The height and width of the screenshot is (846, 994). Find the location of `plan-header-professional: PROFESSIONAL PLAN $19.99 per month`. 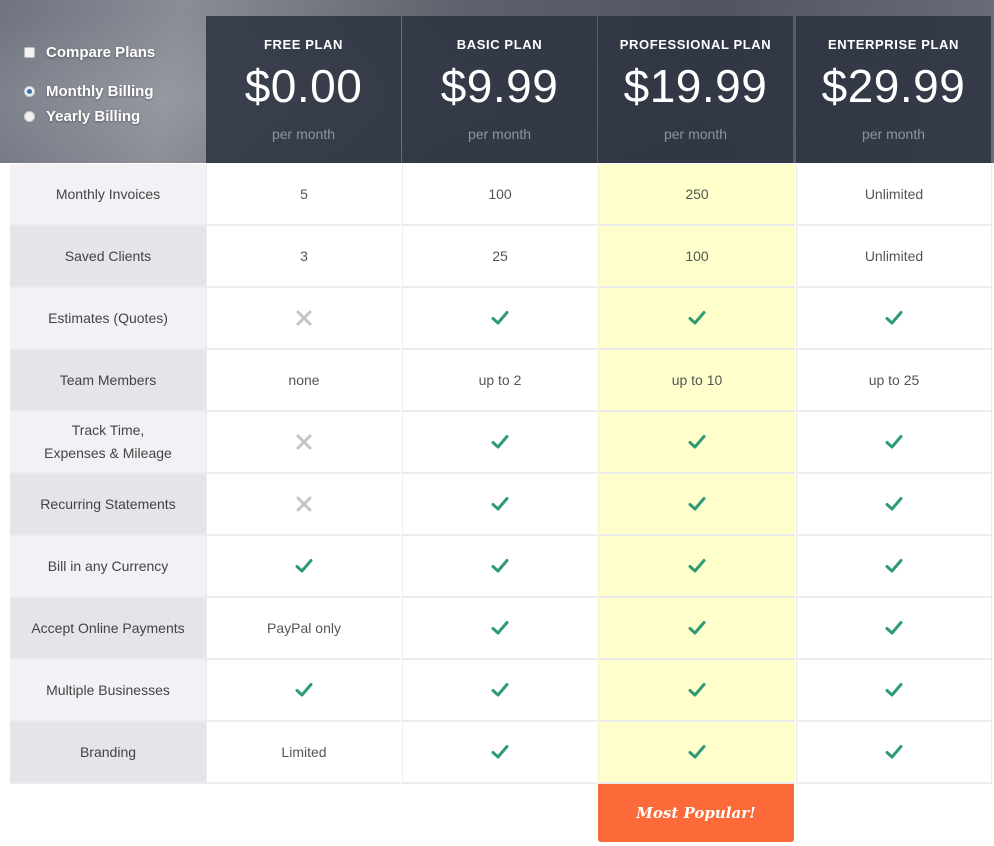

plan-header-professional: PROFESSIONAL PLAN $19.99 per month is located at coordinates (695, 89).